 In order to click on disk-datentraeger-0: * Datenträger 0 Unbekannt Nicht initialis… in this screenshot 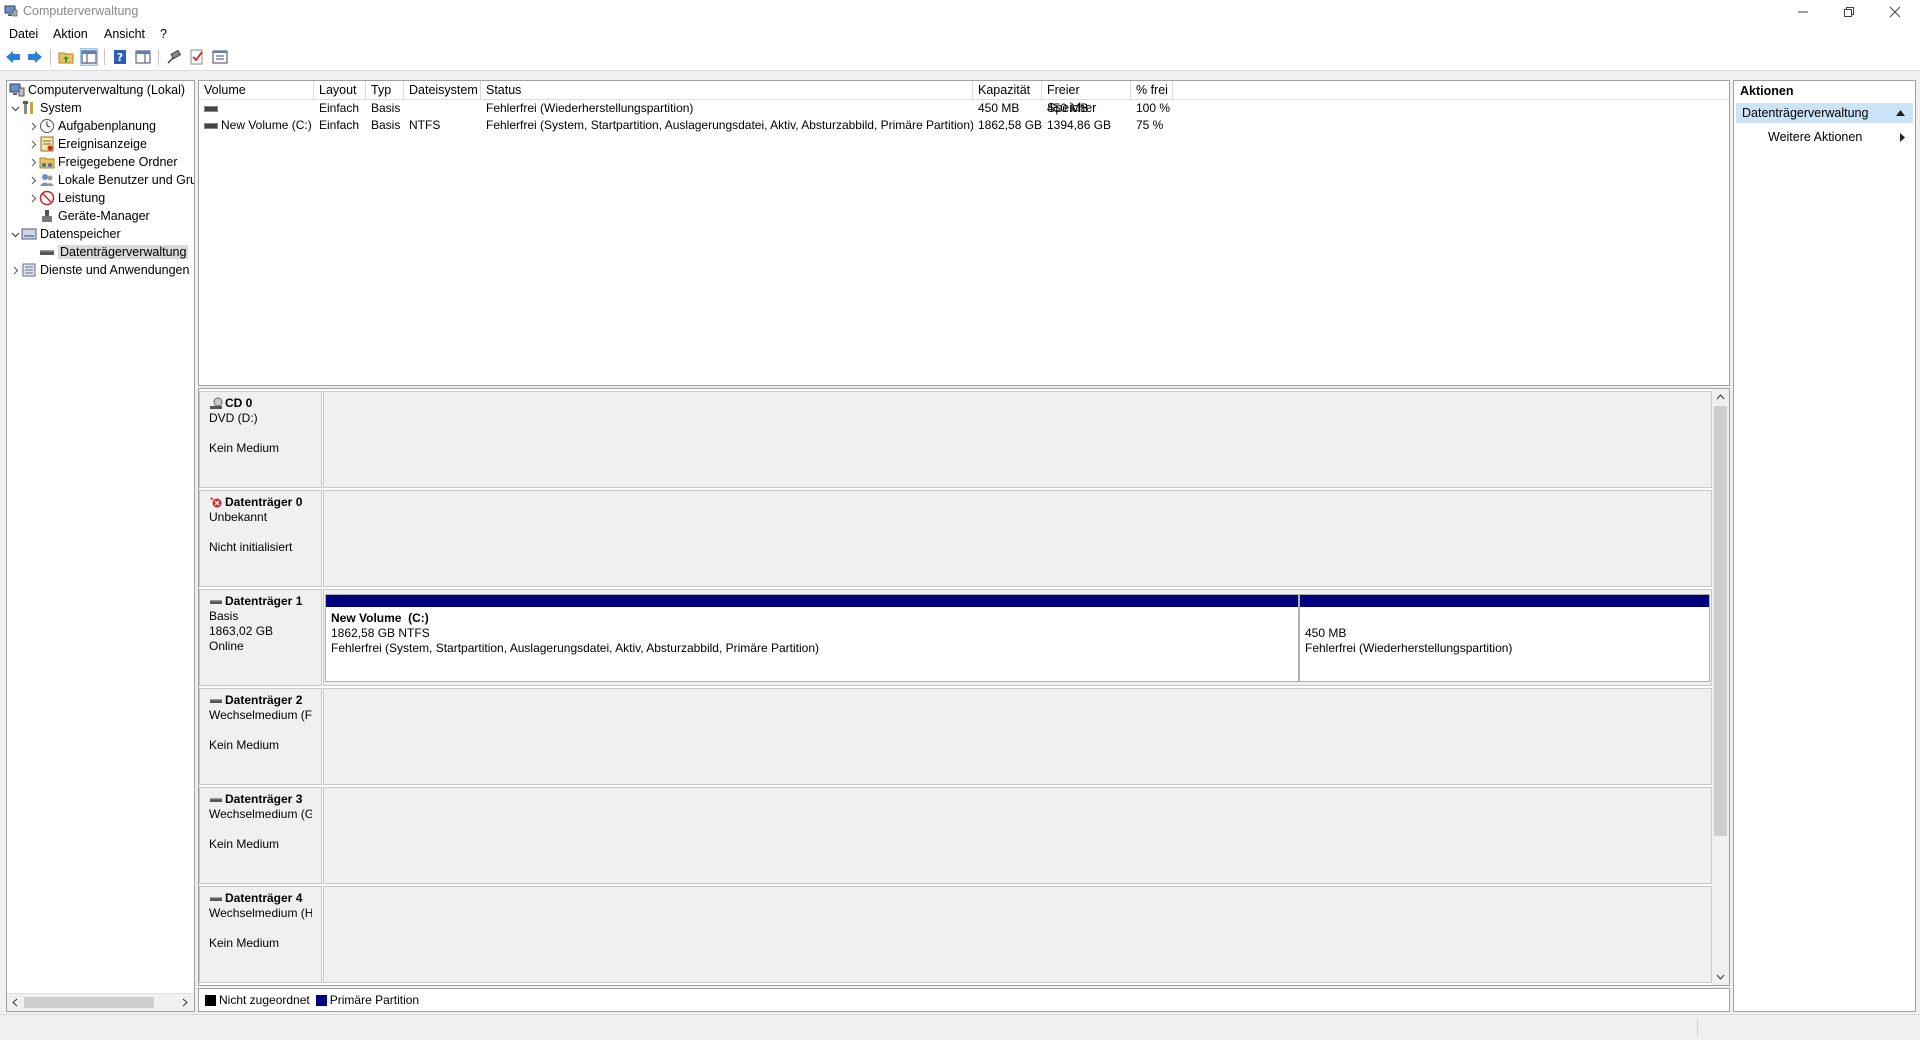, I will do `click(955, 539)`.